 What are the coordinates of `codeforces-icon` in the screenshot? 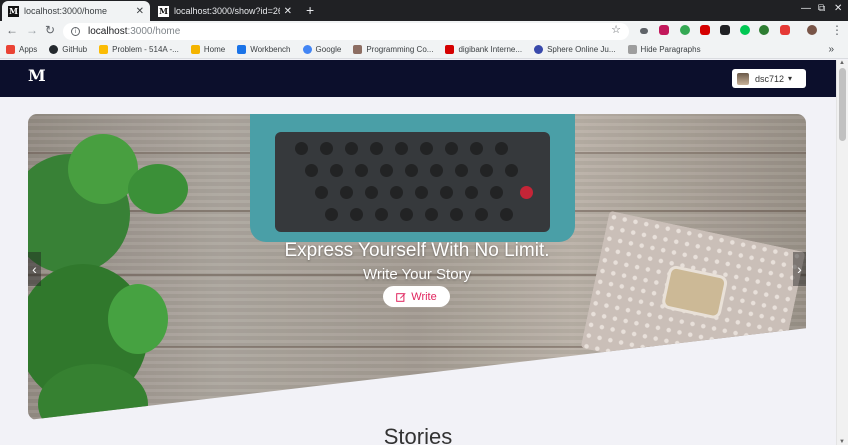 It's located at (104, 49).